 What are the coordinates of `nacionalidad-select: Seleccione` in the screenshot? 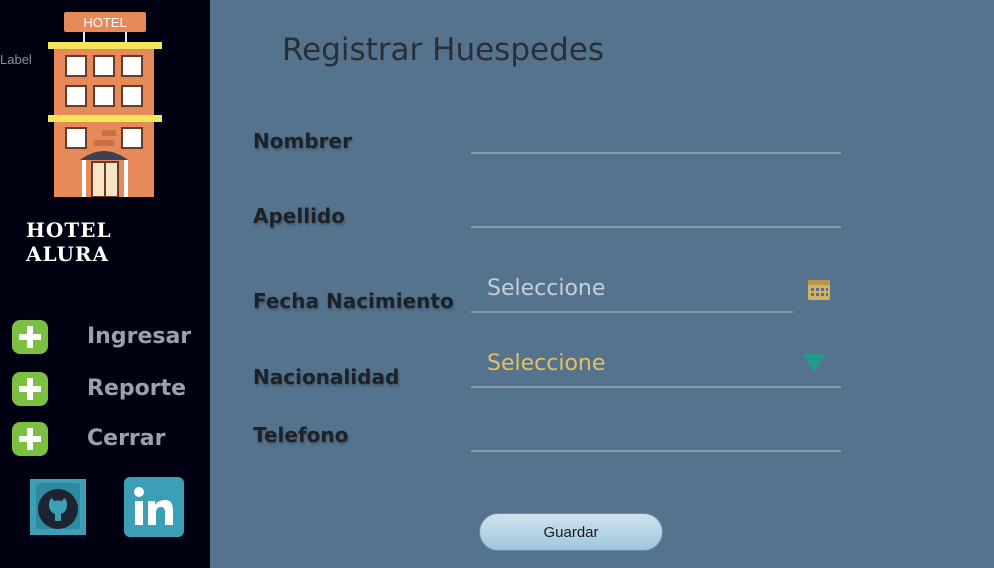 It's located at (546, 363).